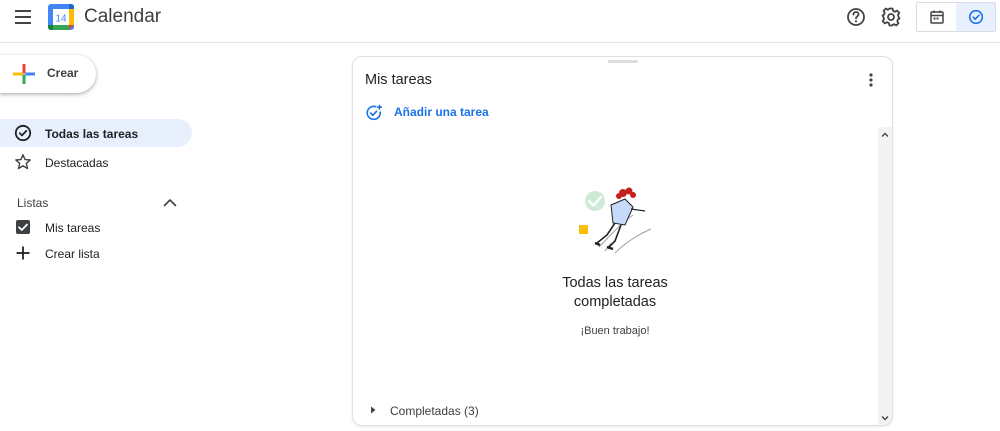 The image size is (1000, 431). Describe the element at coordinates (123, 16) in the screenshot. I see `app-title: Calendar` at that location.